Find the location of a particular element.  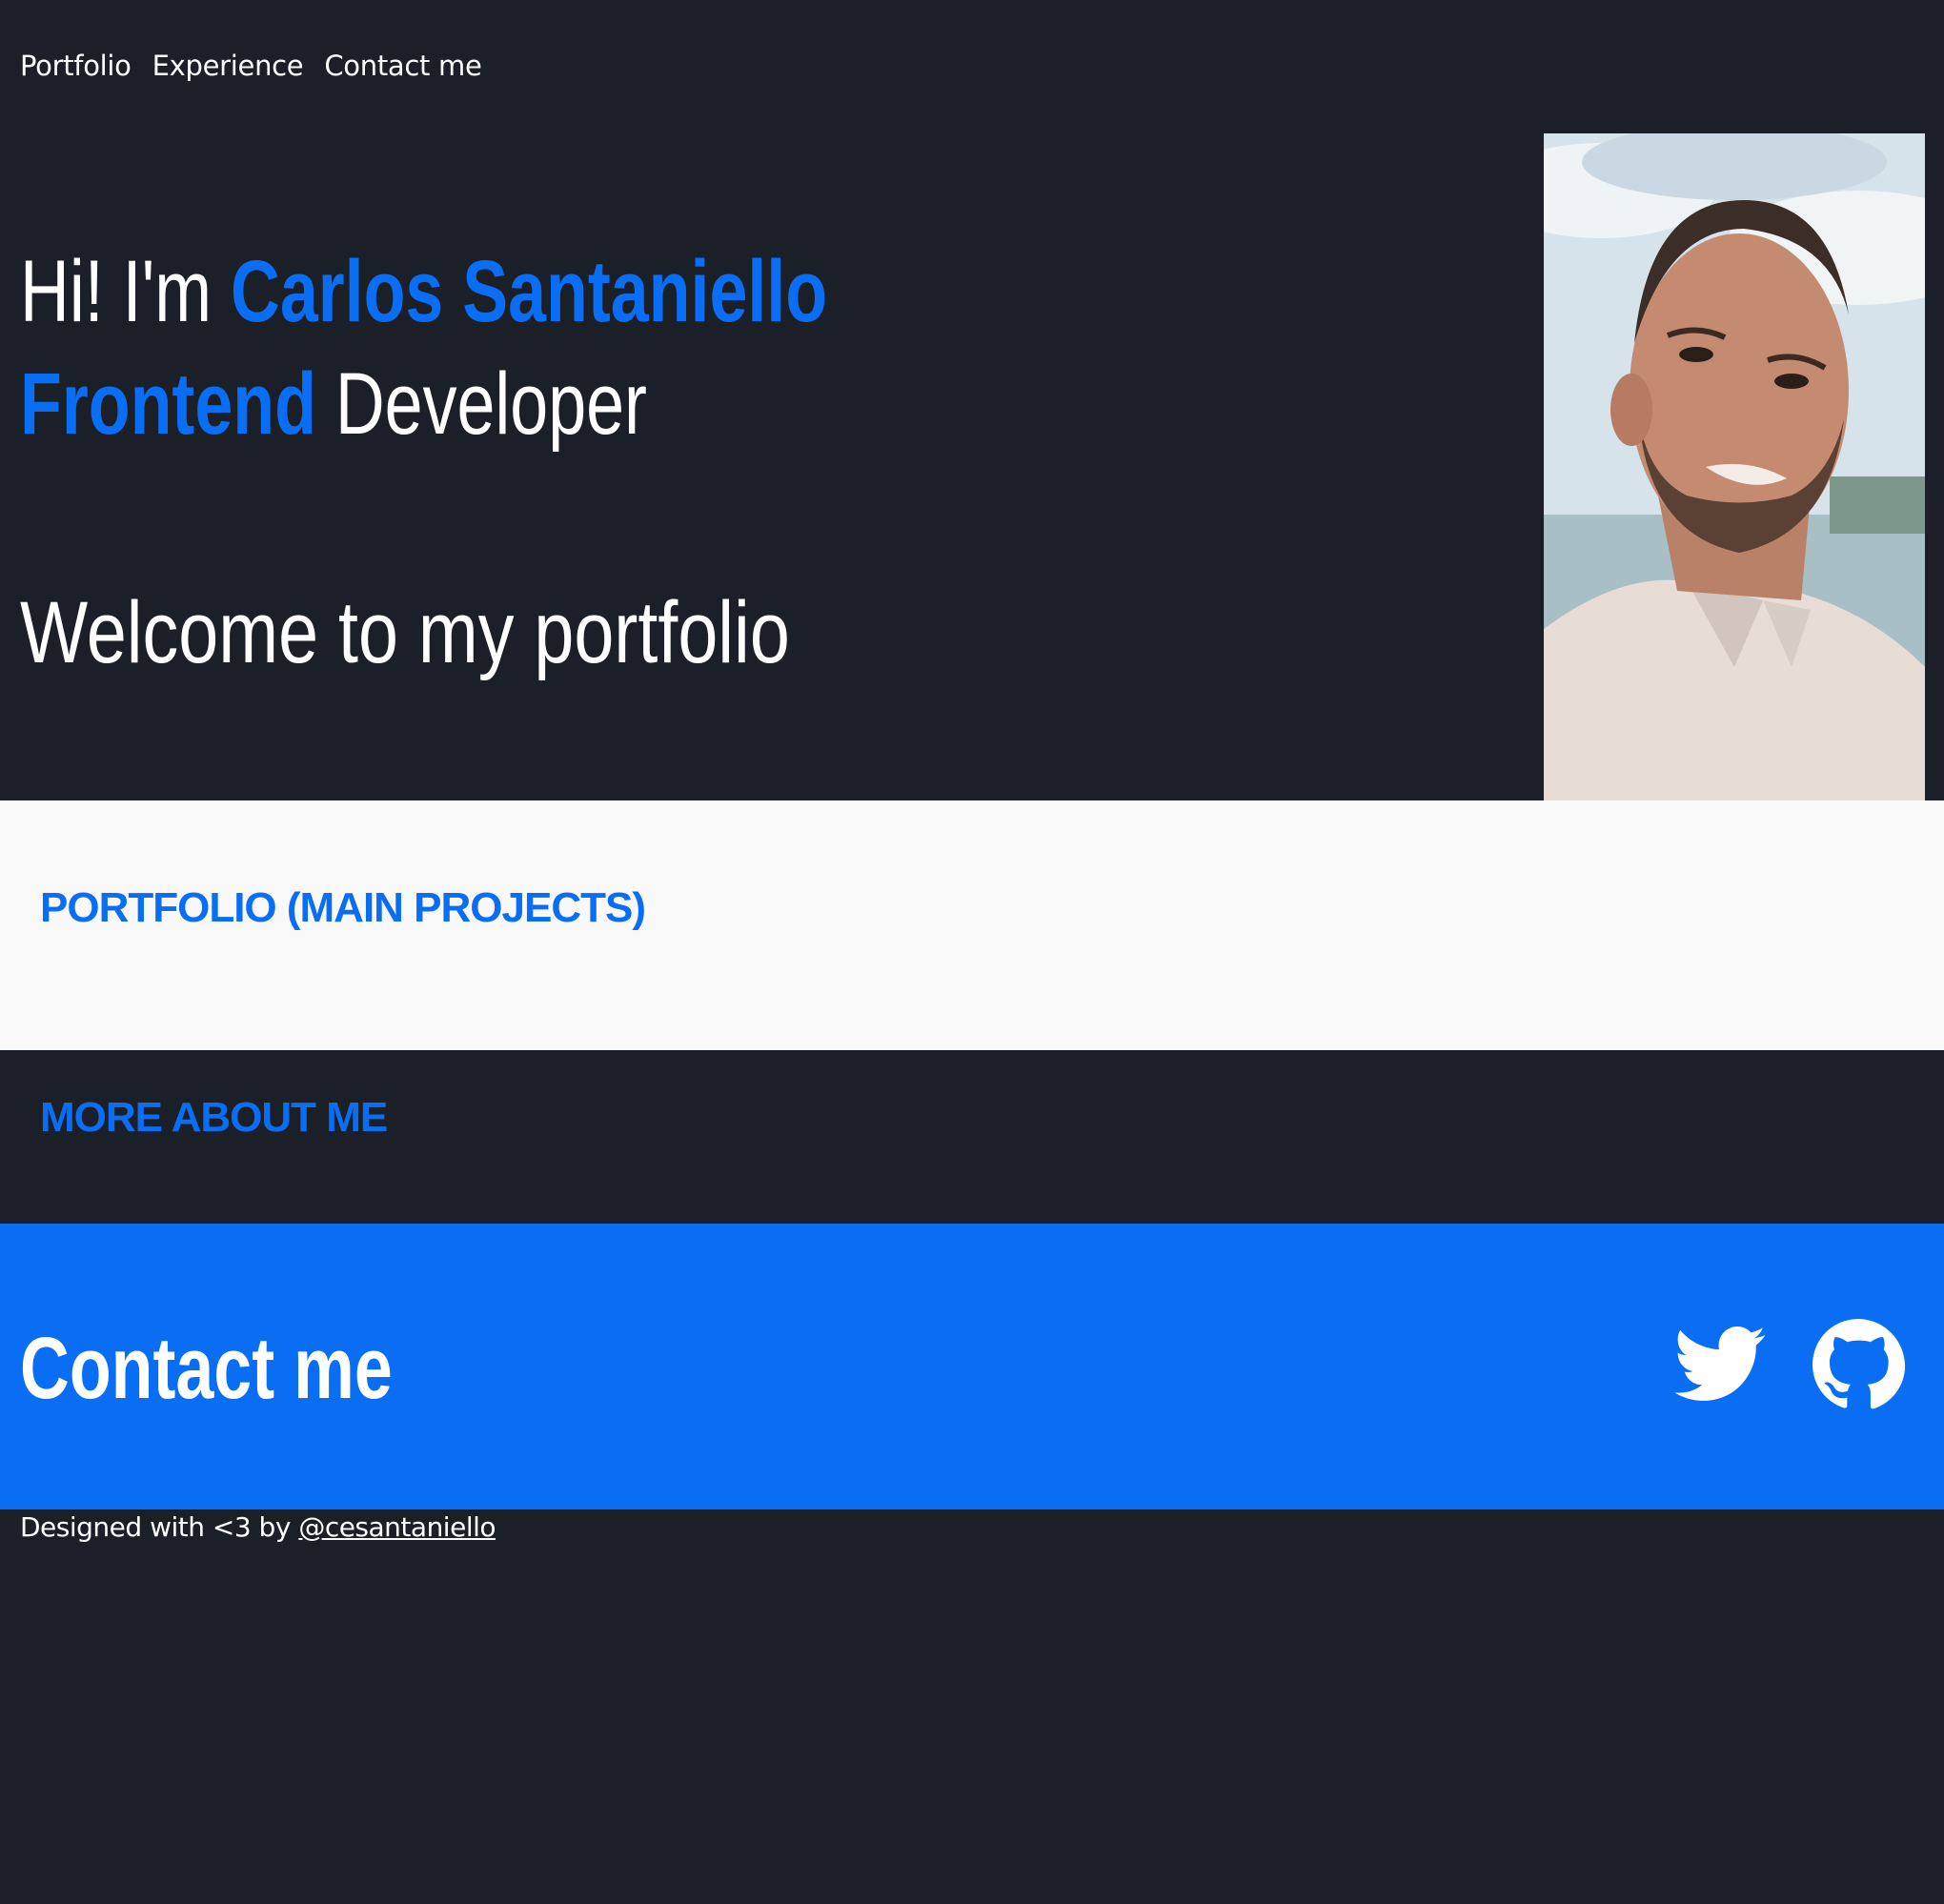

hero-role: Frontend Developer is located at coordinates (333, 404).